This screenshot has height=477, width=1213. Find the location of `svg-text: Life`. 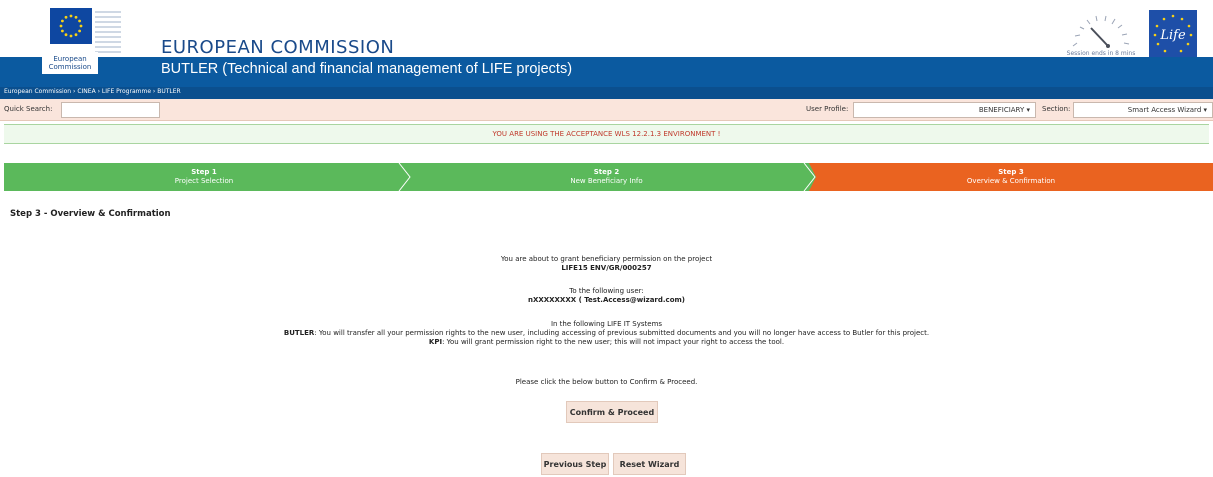

svg-text: Life is located at coordinates (1172, 35).